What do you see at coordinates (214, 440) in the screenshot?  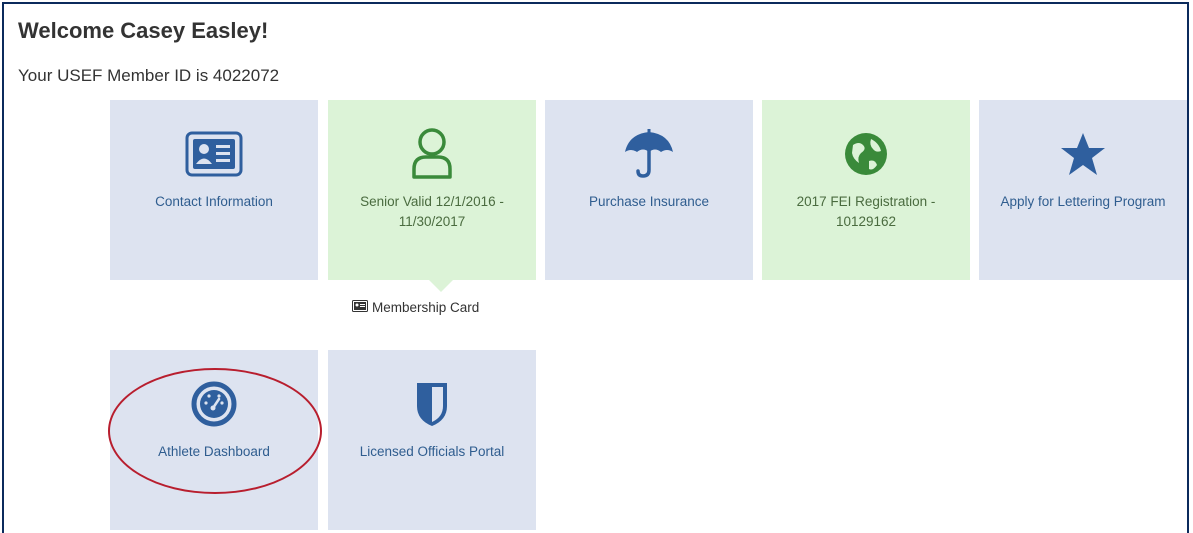 I see `tile-athlete-dashboard: Athlete Dashboard` at bounding box center [214, 440].